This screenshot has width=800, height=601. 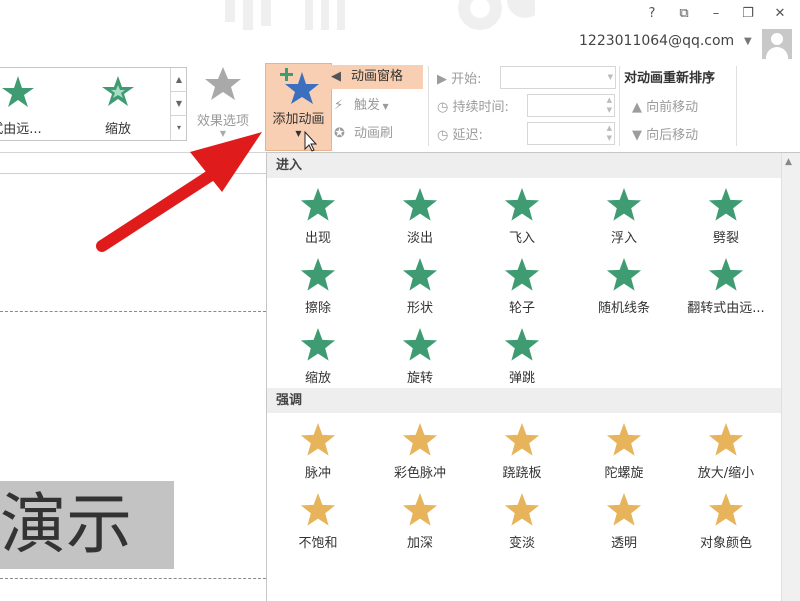 What do you see at coordinates (420, 204) in the screenshot?
I see `fade-star-icon` at bounding box center [420, 204].